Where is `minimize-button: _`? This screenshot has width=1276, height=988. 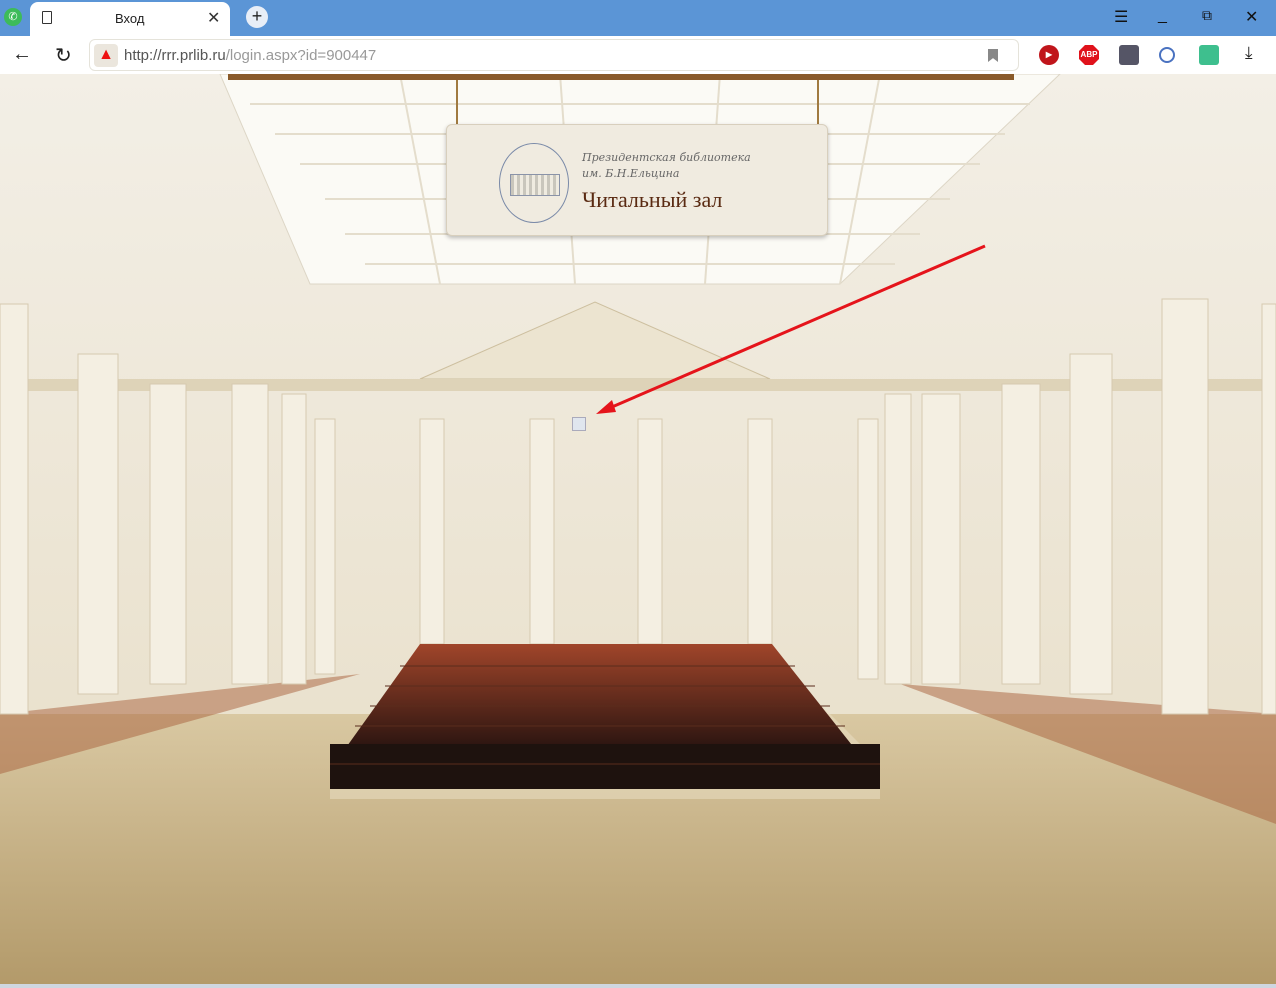 minimize-button: _ is located at coordinates (1162, 16).